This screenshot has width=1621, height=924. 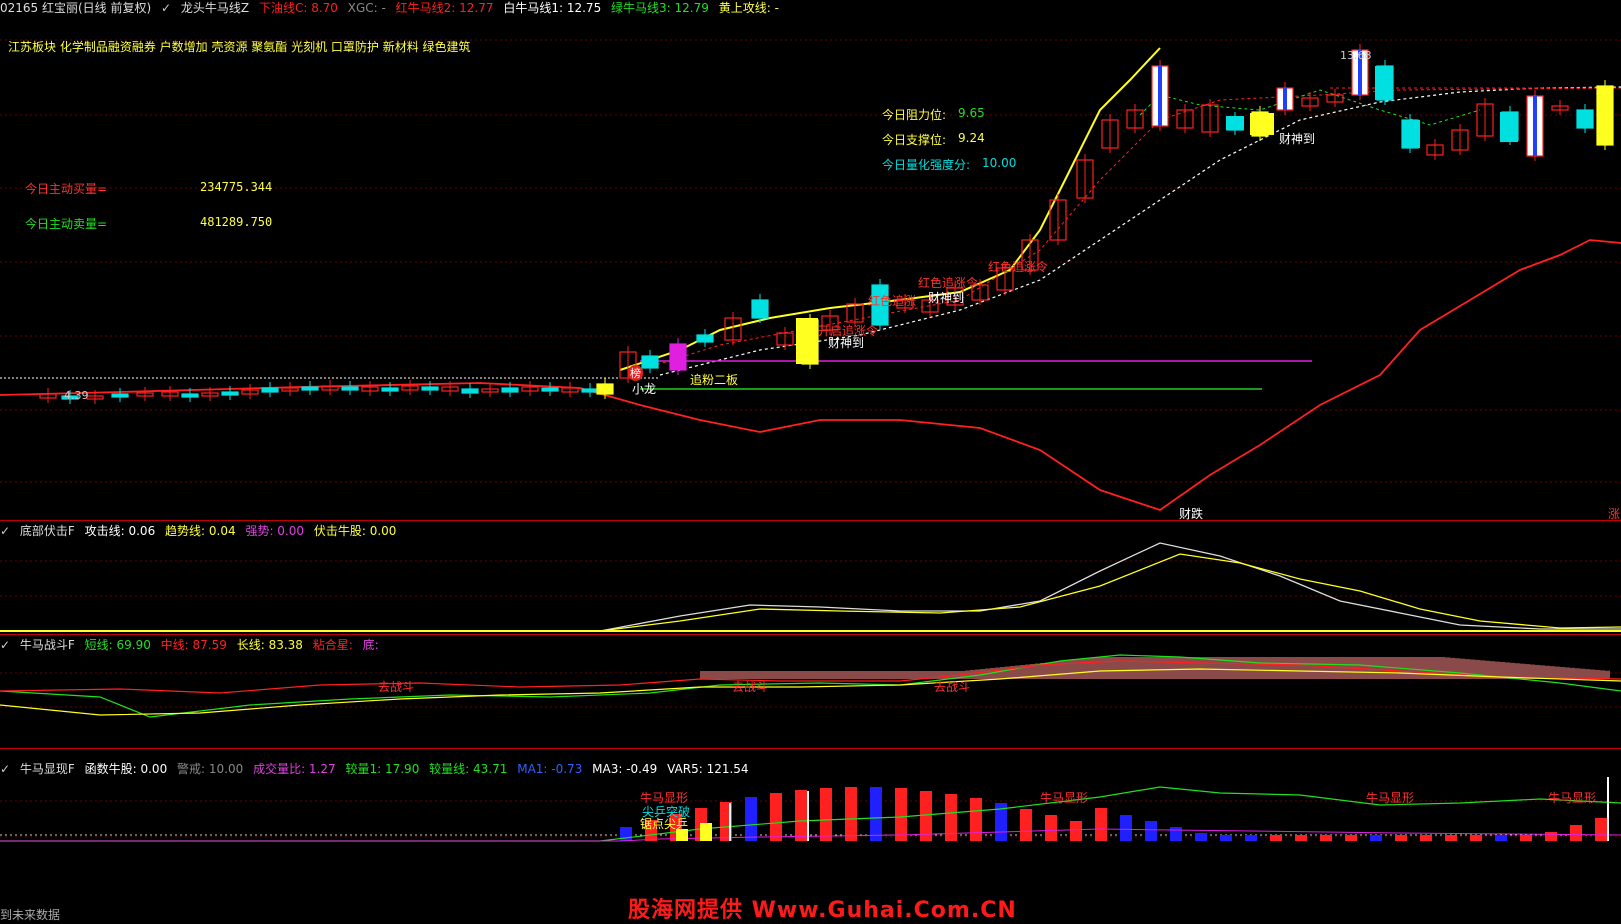 What do you see at coordinates (66, 224) in the screenshot?
I see `sell-volume-label: 今日主动卖量=` at bounding box center [66, 224].